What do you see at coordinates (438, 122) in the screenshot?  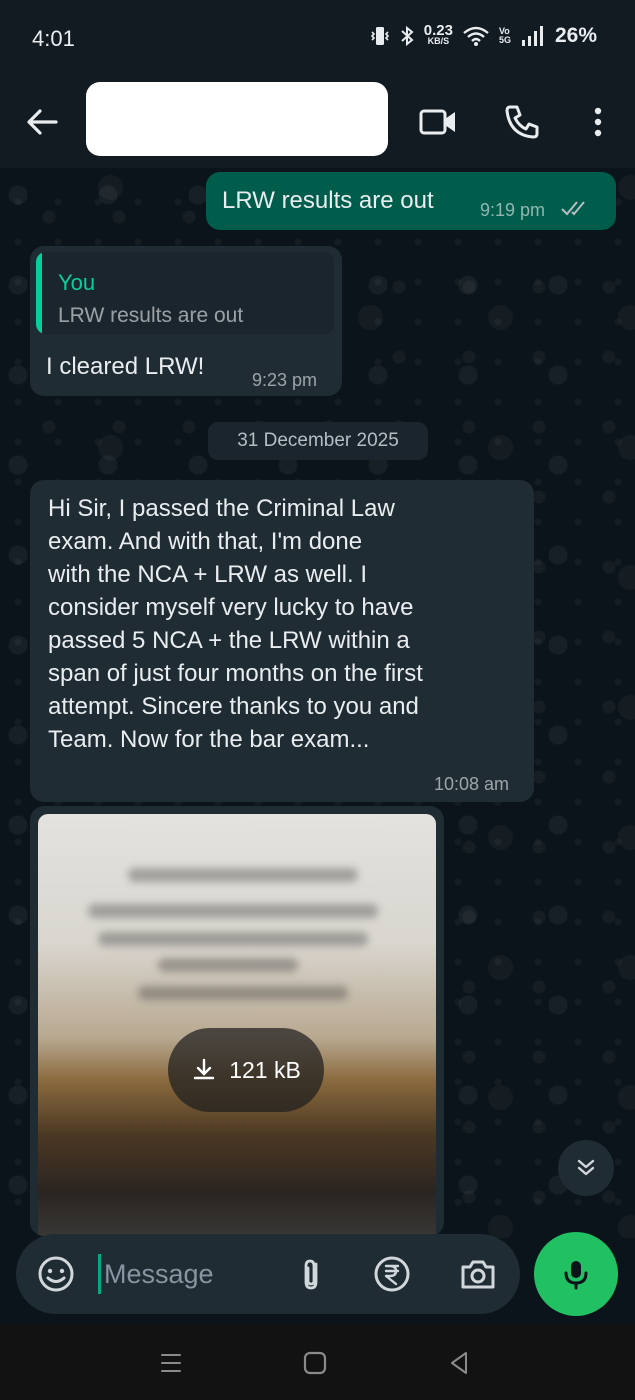 I see `video-call-icon` at bounding box center [438, 122].